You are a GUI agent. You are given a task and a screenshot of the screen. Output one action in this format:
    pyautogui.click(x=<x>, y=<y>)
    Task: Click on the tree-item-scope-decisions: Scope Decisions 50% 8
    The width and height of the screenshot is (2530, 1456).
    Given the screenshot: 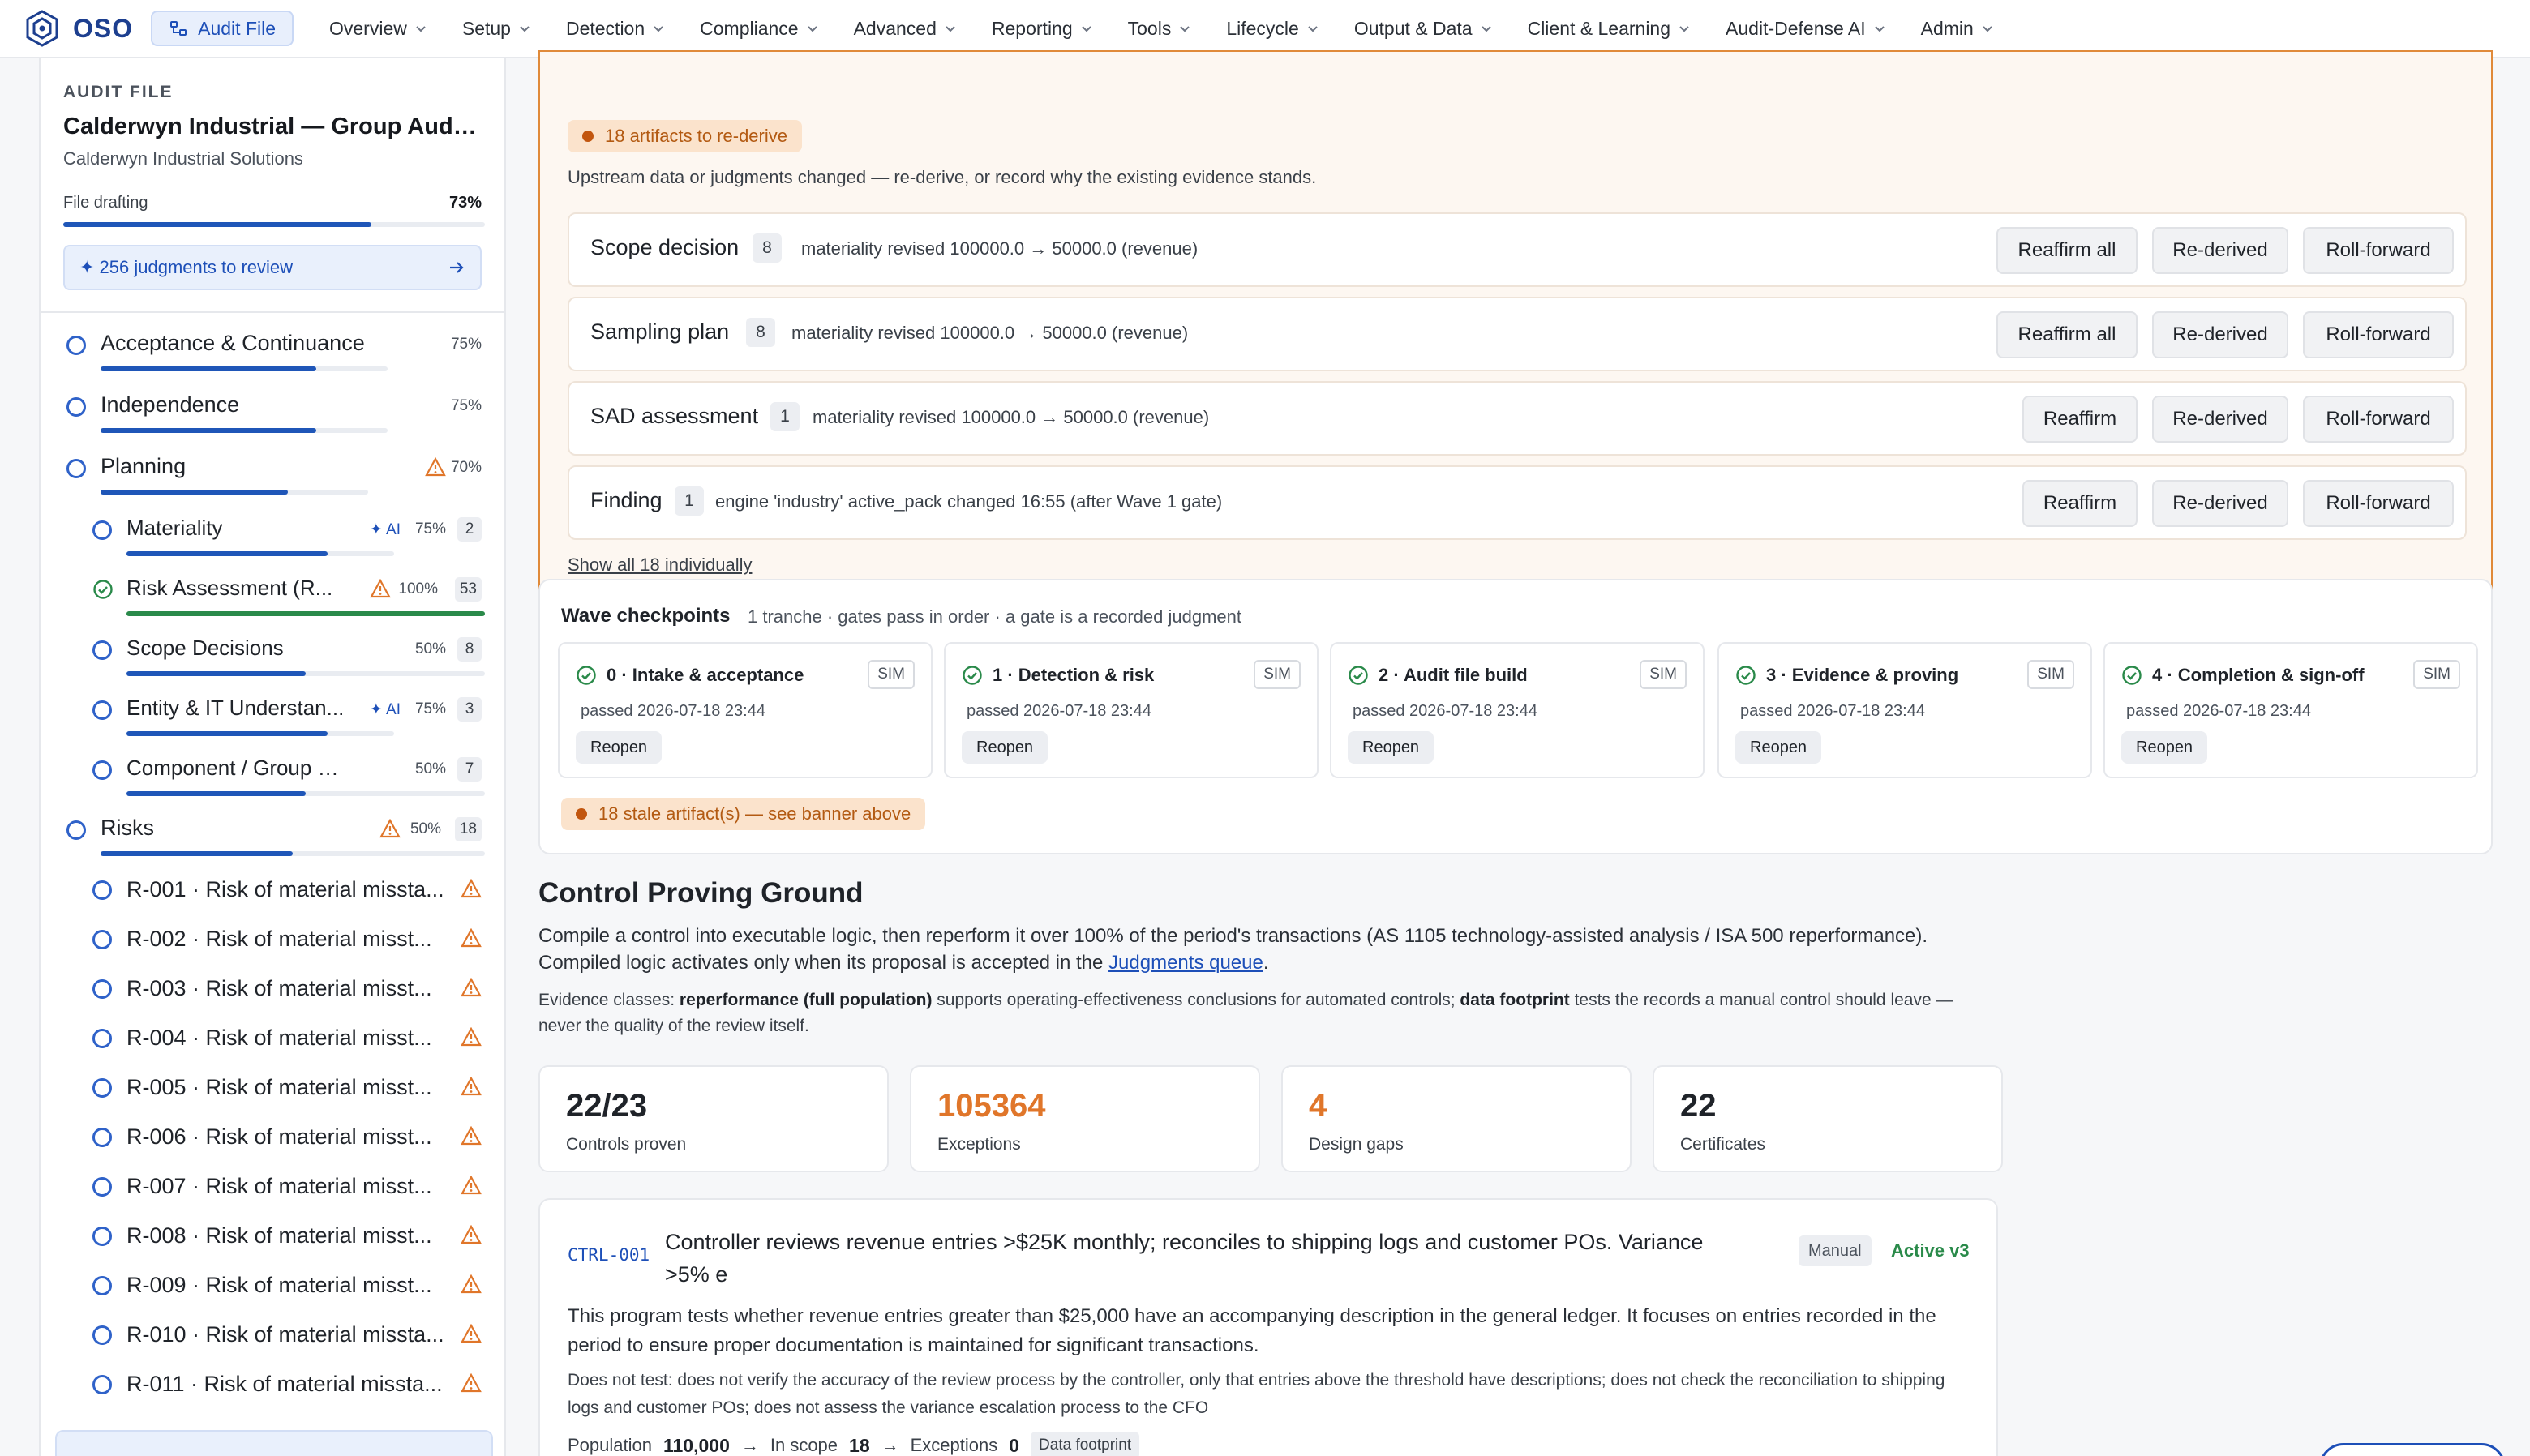 What is the action you would take?
    pyautogui.click(x=274, y=656)
    